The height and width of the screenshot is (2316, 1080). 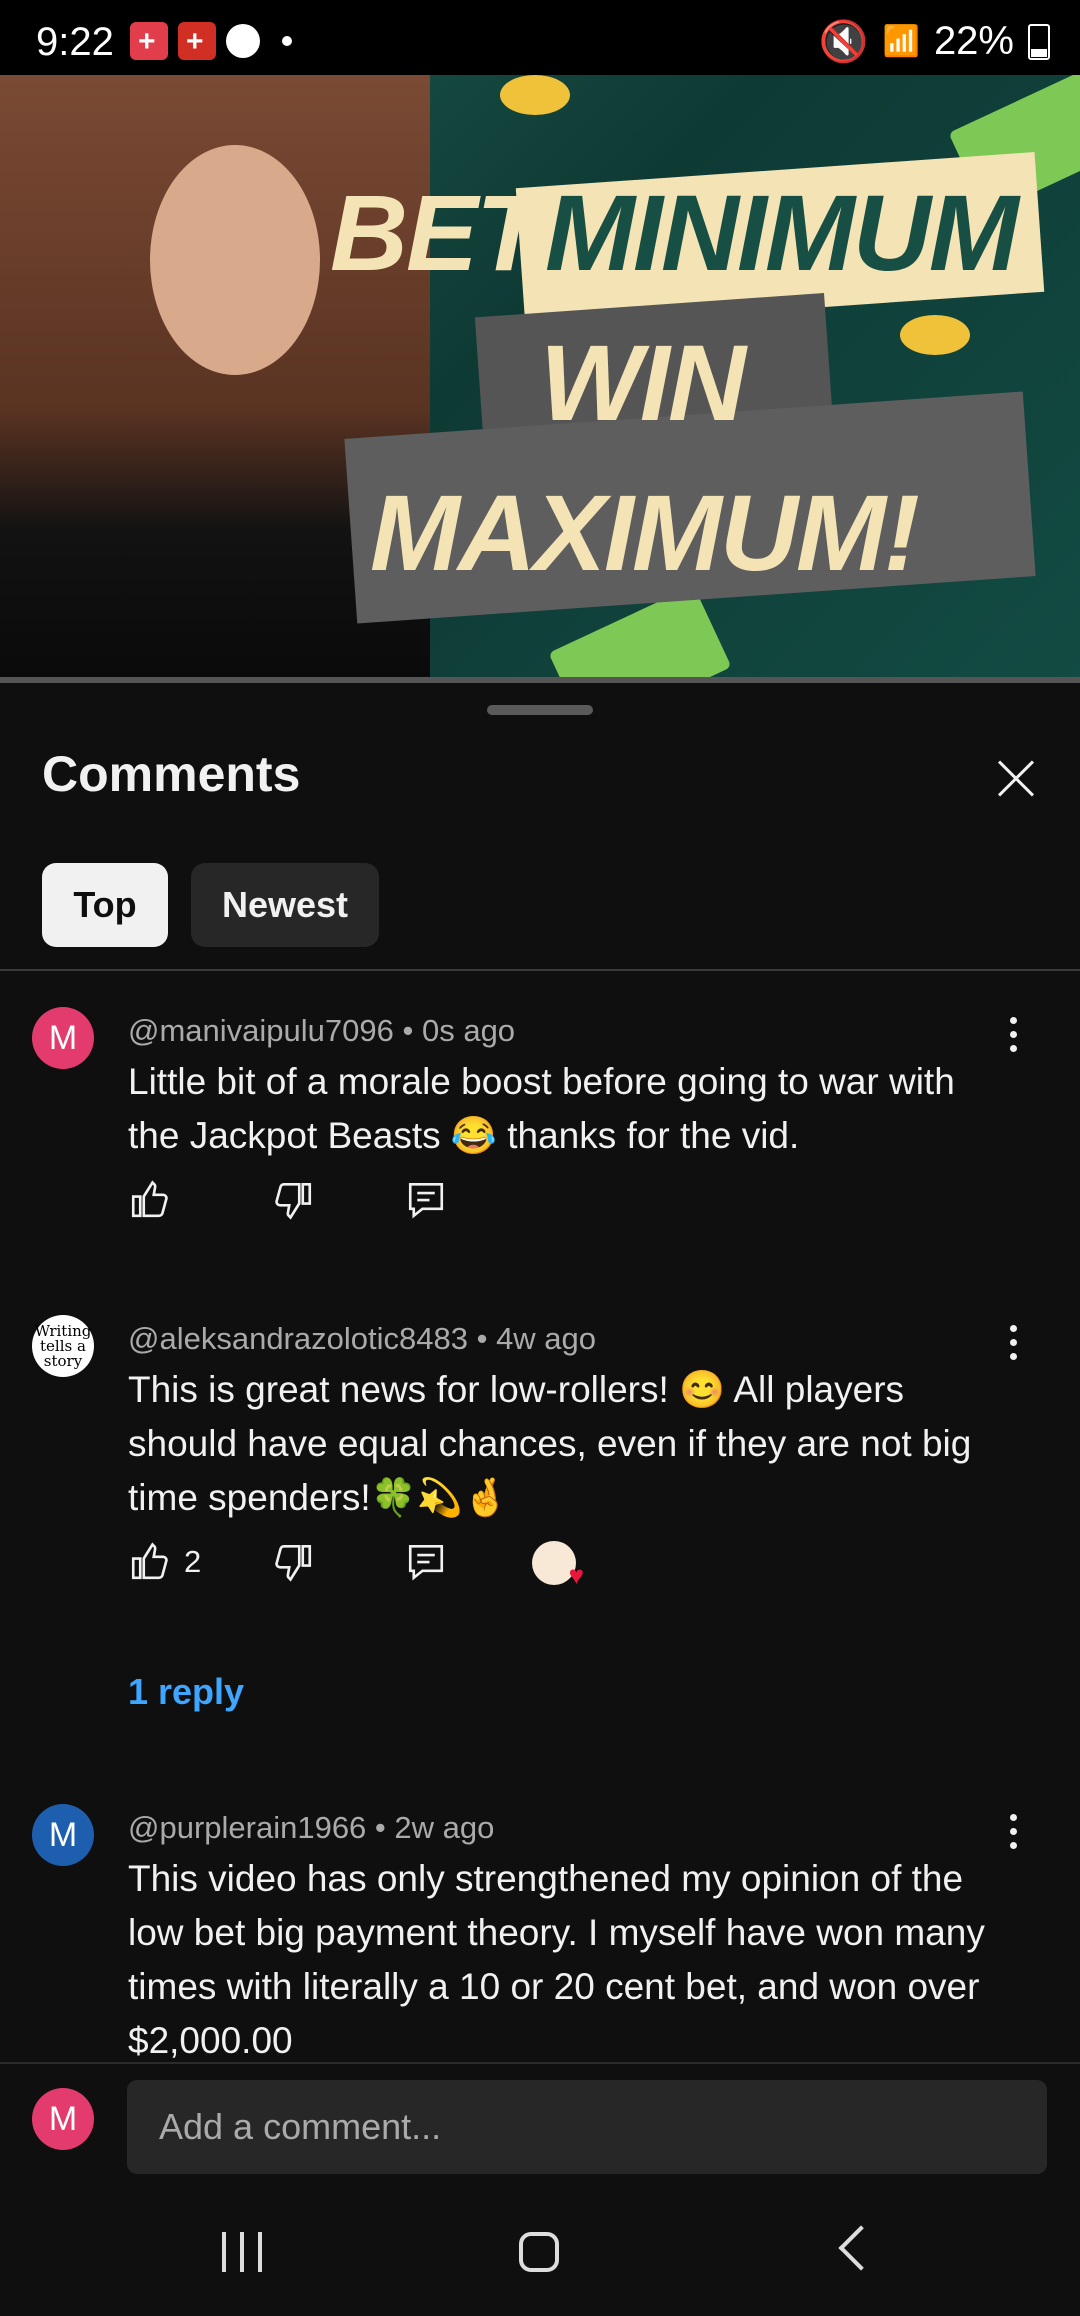 I want to click on like-button: 2, so click(x=164, y=1562).